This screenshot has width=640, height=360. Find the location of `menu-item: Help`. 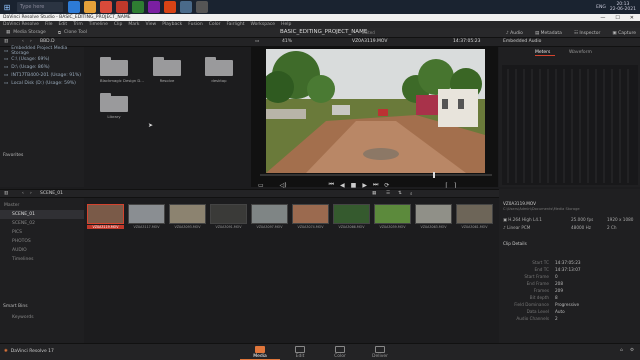

menu-item: Help is located at coordinates (286, 24).